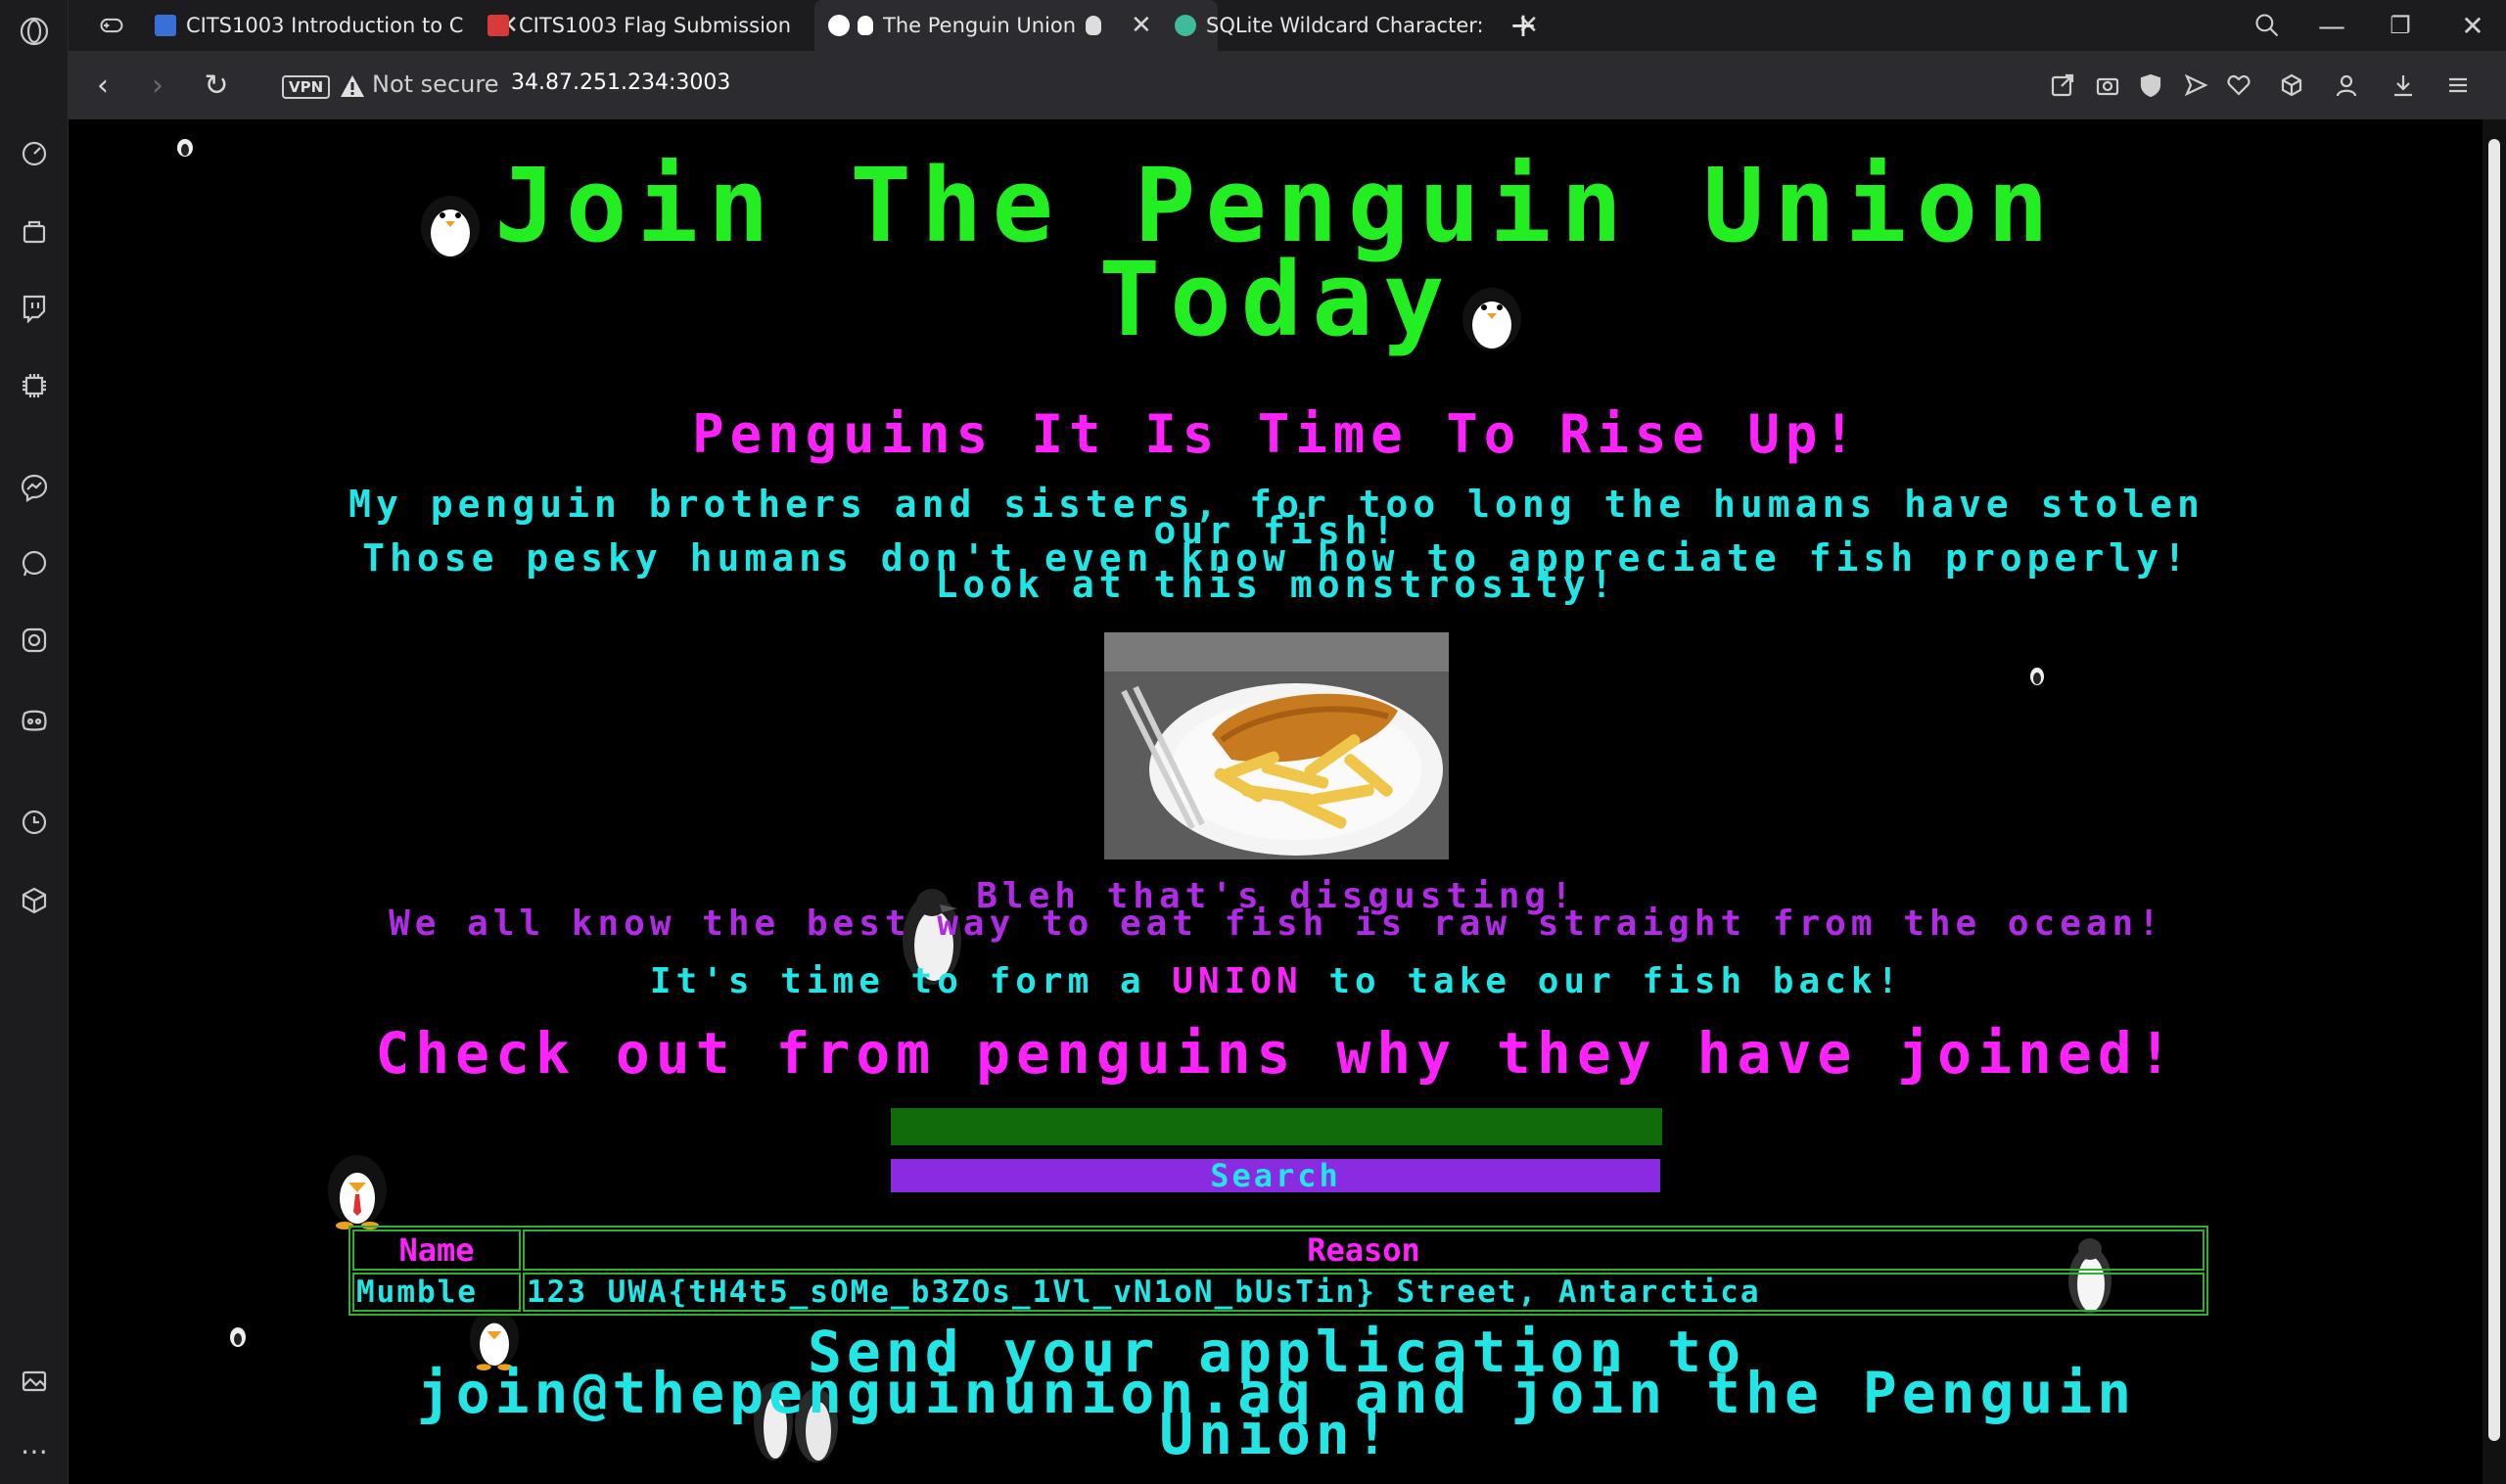 The image size is (2506, 1484). Describe the element at coordinates (620, 82) in the screenshot. I see `url-field: 34.87.251.234:3003` at that location.